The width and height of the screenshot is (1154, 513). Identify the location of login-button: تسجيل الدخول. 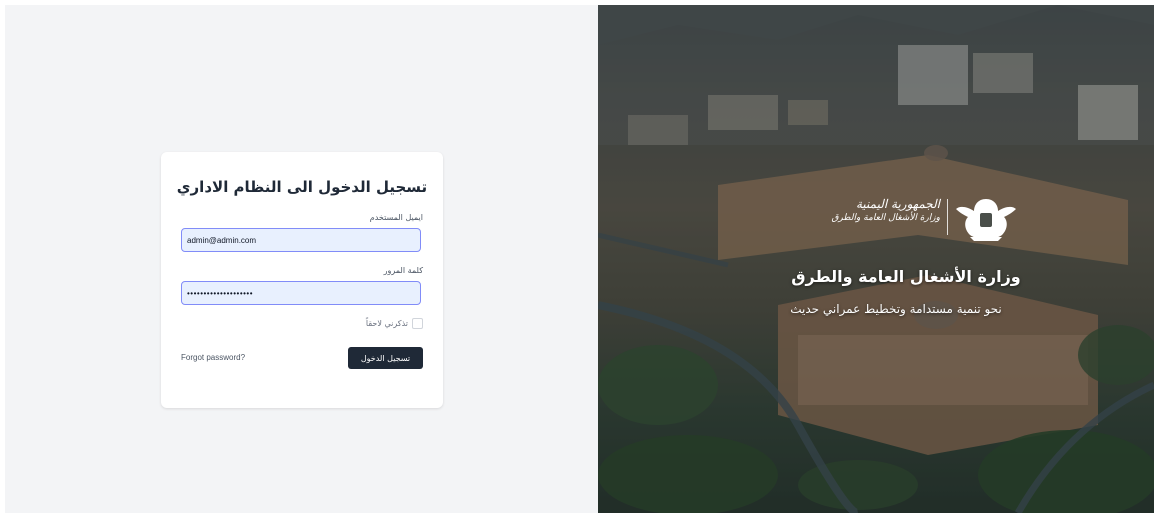
(385, 358).